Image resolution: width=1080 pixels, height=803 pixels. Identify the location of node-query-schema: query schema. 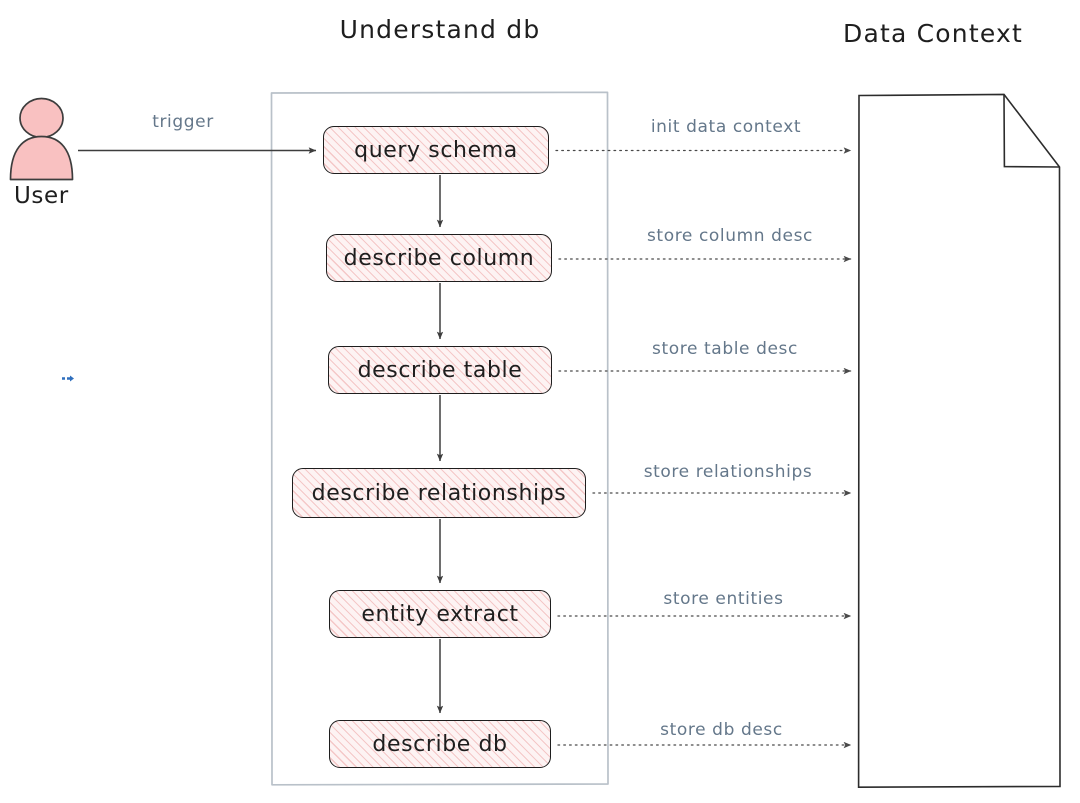
(436, 150).